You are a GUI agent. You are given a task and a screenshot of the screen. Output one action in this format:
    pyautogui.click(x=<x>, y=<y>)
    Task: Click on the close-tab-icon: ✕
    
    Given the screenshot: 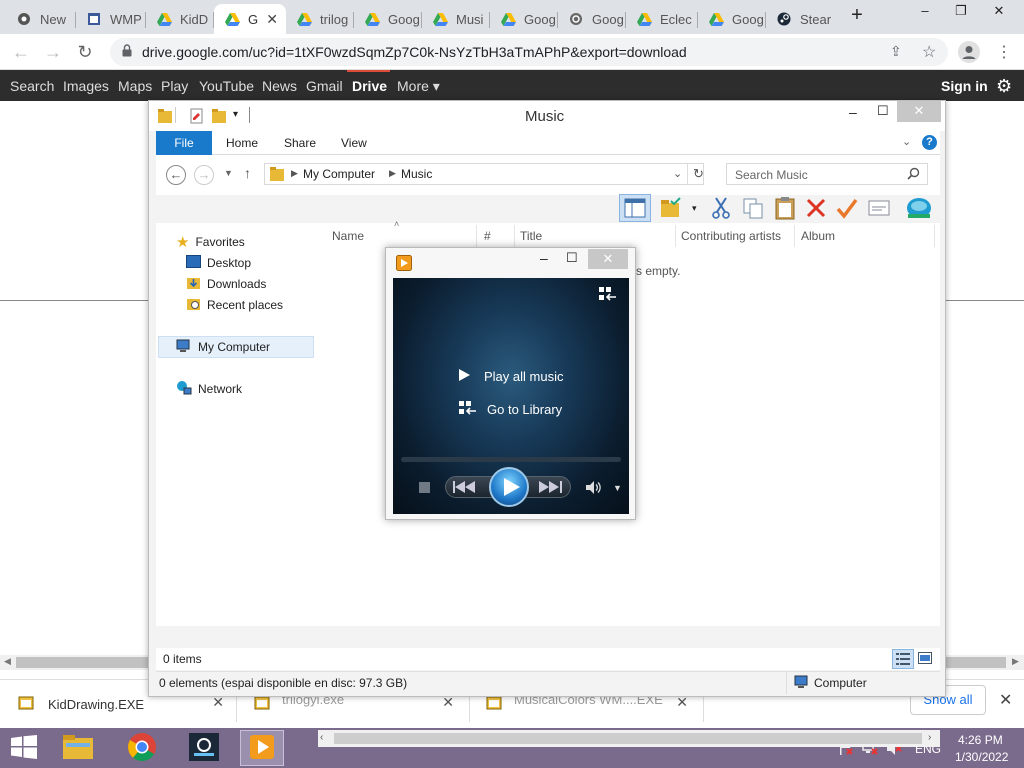 What is the action you would take?
    pyautogui.click(x=272, y=19)
    